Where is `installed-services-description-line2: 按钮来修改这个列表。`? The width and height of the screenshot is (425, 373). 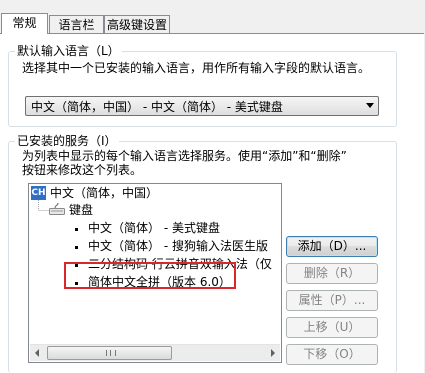 installed-services-description-line2: 按钮来修改这个列表。 is located at coordinates (82, 170).